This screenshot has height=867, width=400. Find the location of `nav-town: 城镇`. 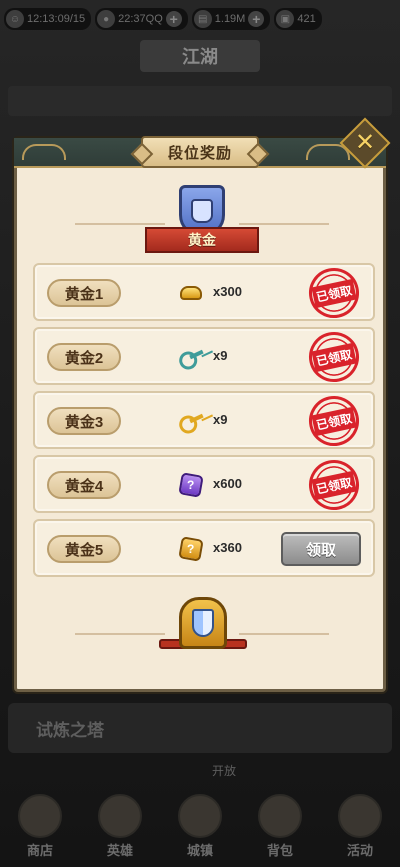

nav-town: 城镇 is located at coordinates (200, 826).